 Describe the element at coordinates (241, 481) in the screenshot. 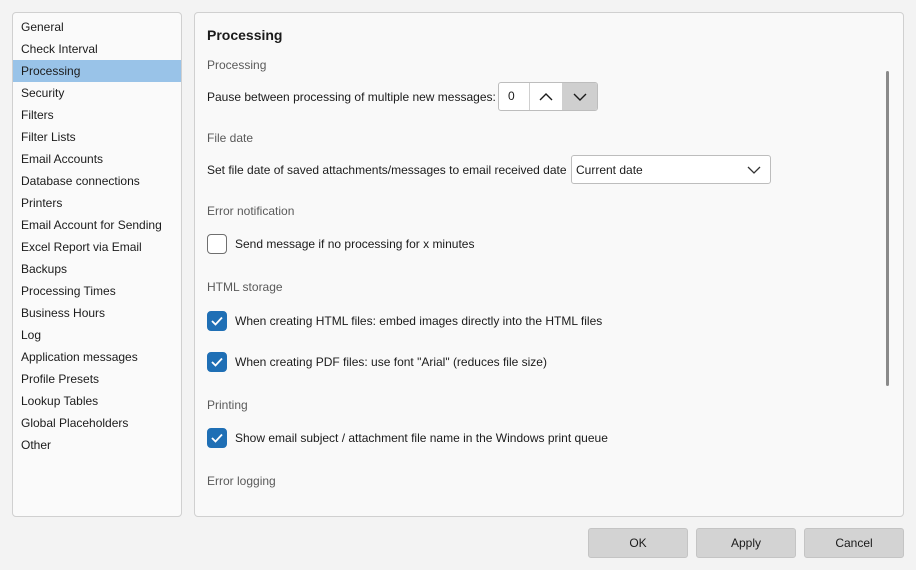

I see `section-heading-error-logging: Error logging` at that location.